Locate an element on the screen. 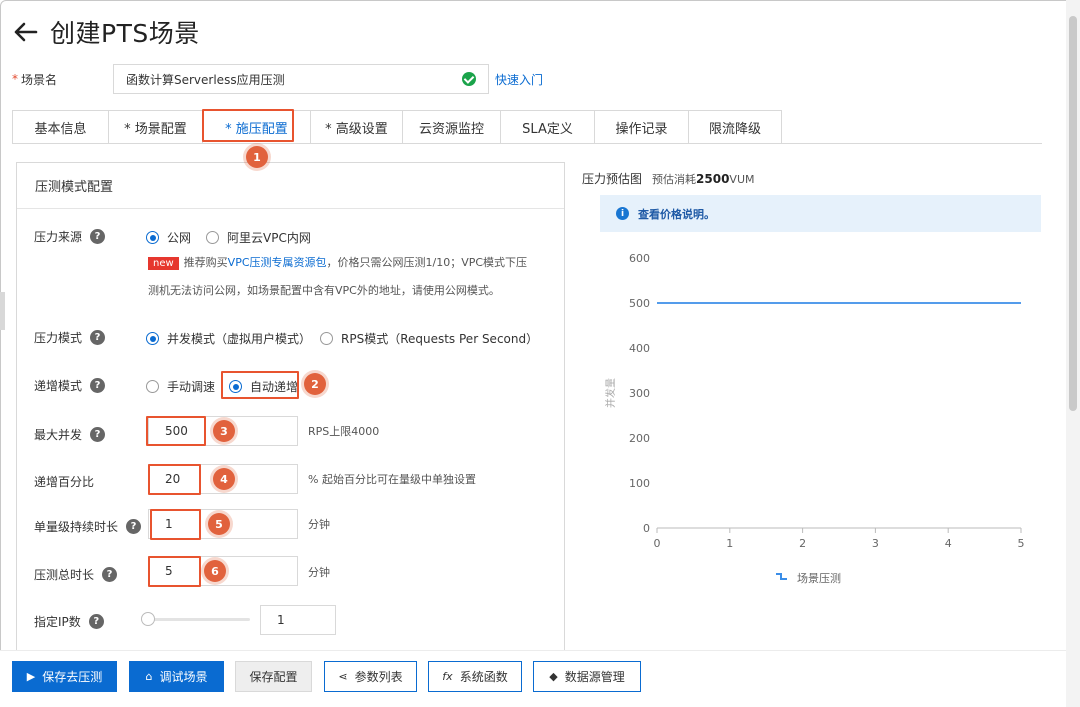 Image resolution: width=1080 pixels, height=707 pixels. button-label: 系统函数 is located at coordinates (484, 676).